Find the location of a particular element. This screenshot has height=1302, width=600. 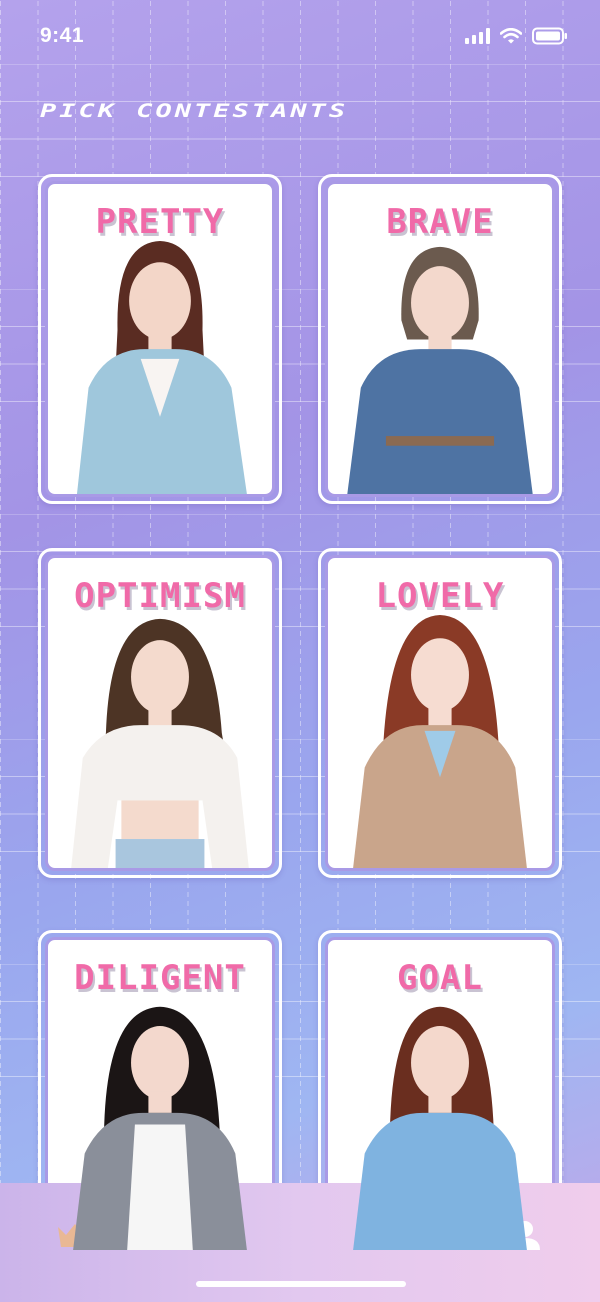

contestant-card: GOAL is located at coordinates (440, 1095).